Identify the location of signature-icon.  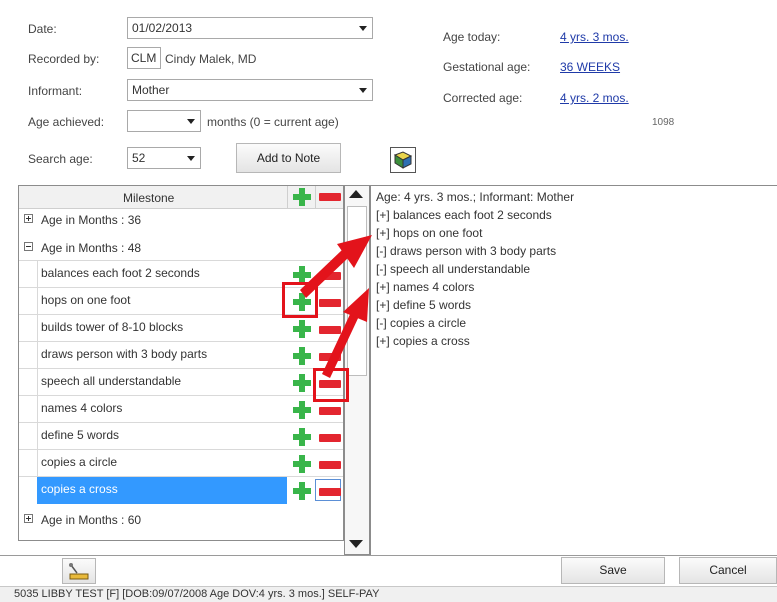
(79, 571).